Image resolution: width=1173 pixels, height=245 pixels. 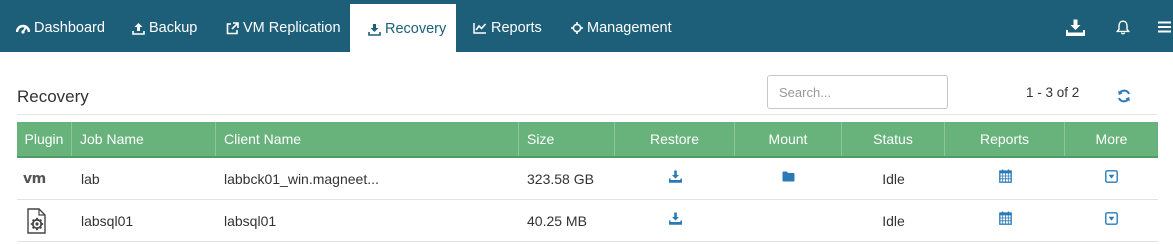 I want to click on bell-icon, so click(x=1123, y=26).